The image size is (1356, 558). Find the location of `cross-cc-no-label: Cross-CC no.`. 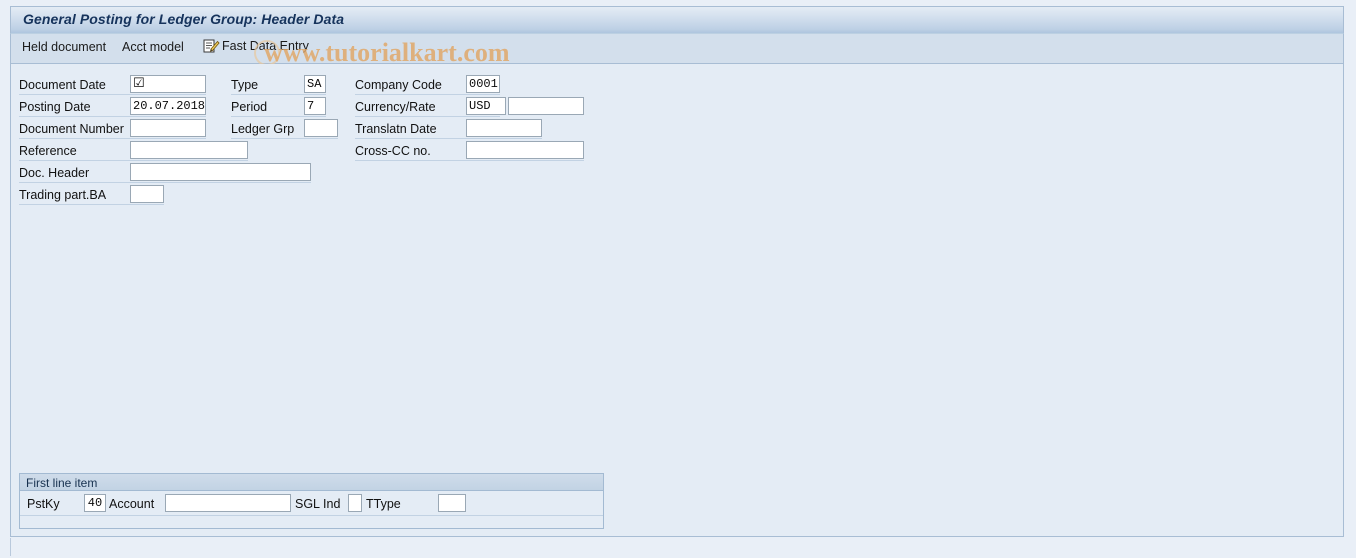

cross-cc-no-label: Cross-CC no. is located at coordinates (393, 151).